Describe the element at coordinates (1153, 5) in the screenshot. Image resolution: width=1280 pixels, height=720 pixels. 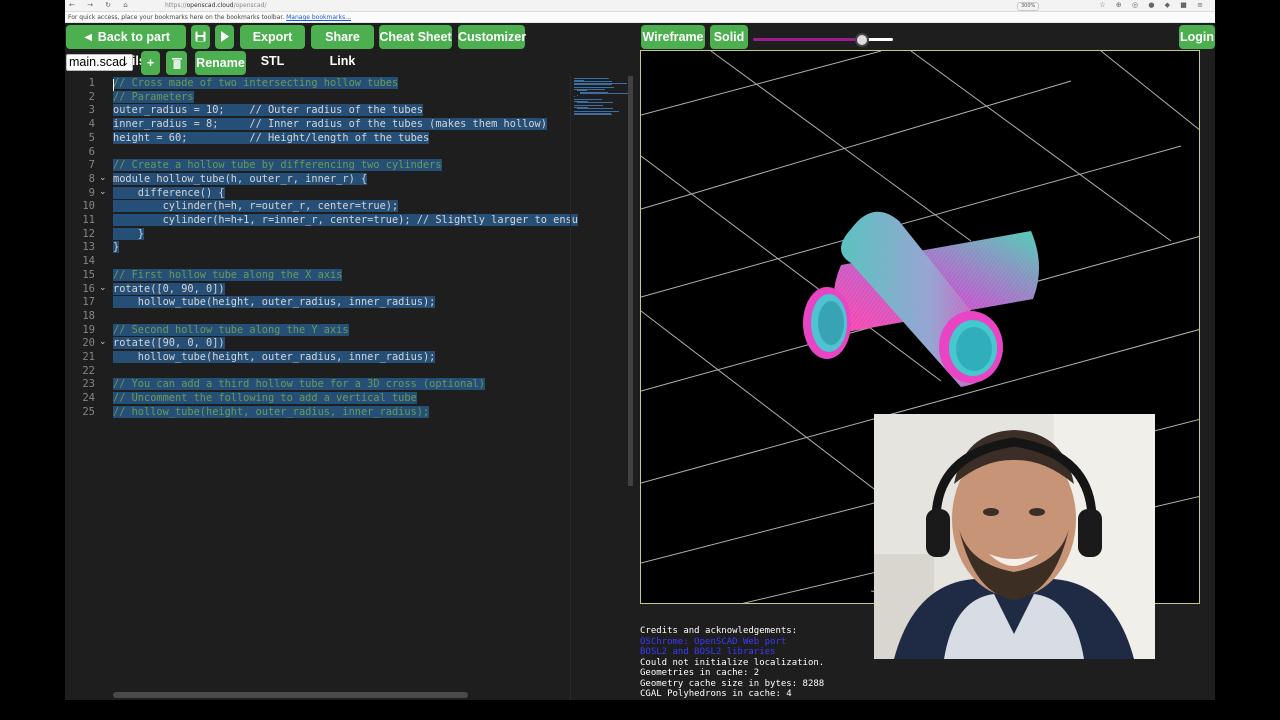
I see `extension-icons: ☆ ⊕ ◎ ● ◆ ■ ≡` at that location.